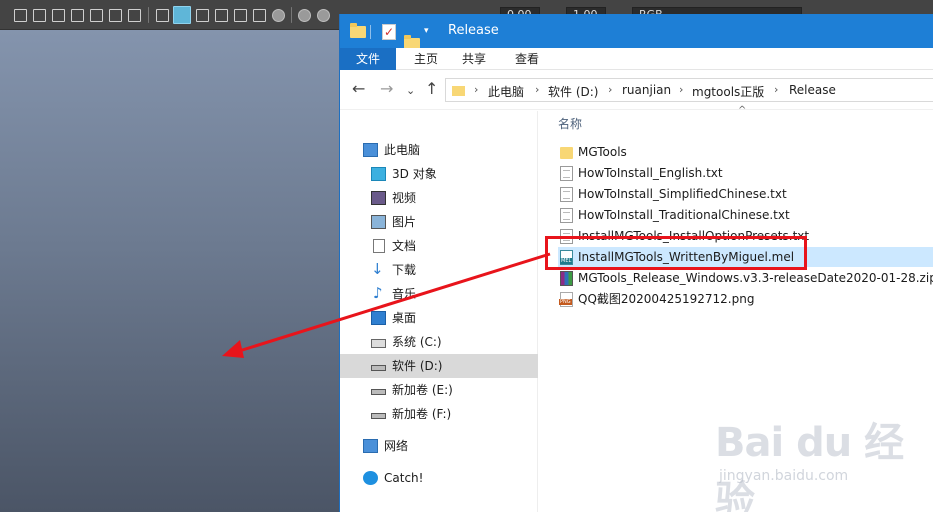 Image resolution: width=933 pixels, height=512 pixels. Describe the element at coordinates (650, 173) in the screenshot. I see `file-name: HowToInstall_English.txt` at that location.